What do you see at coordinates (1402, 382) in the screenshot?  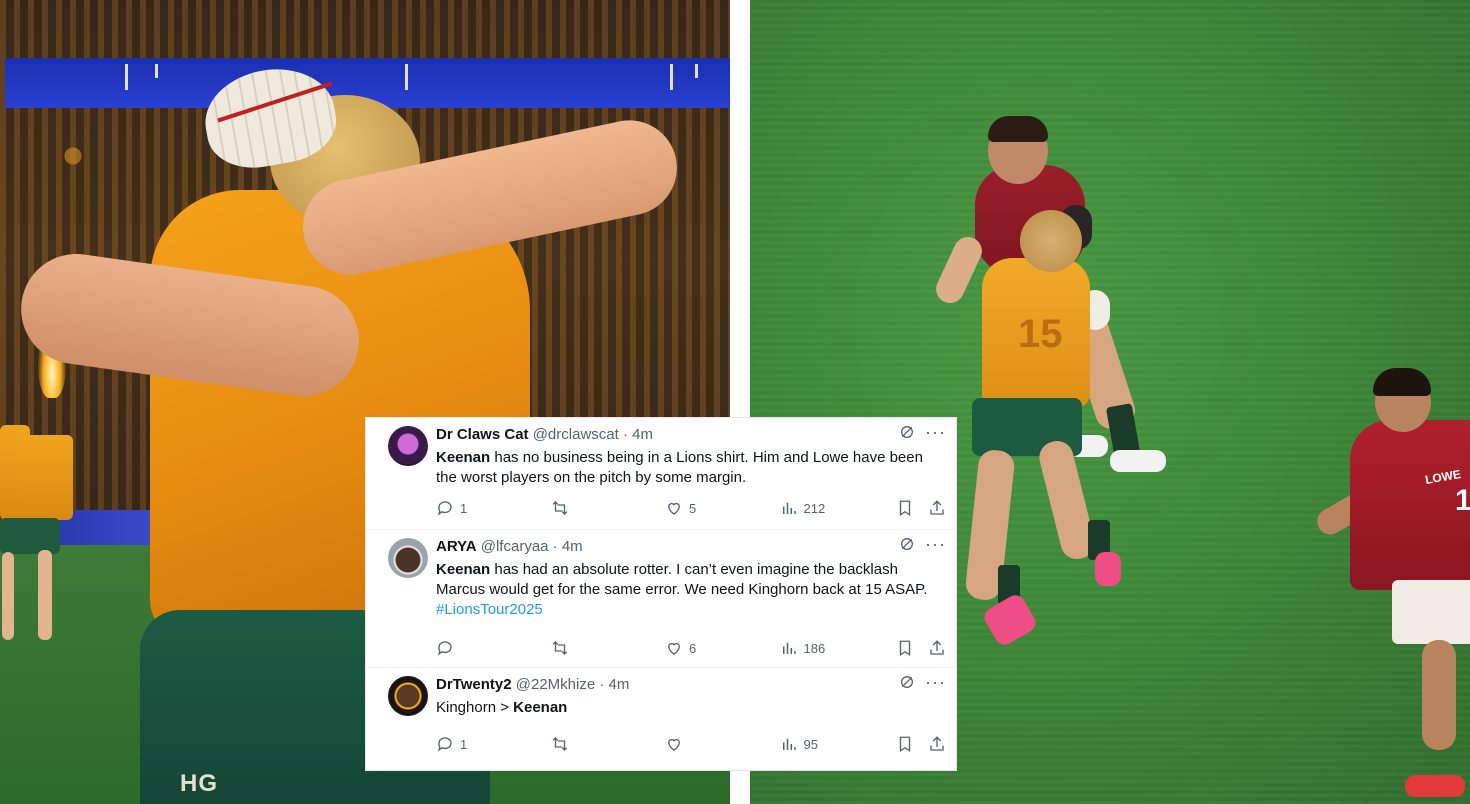 I see `lions-winger-hair` at bounding box center [1402, 382].